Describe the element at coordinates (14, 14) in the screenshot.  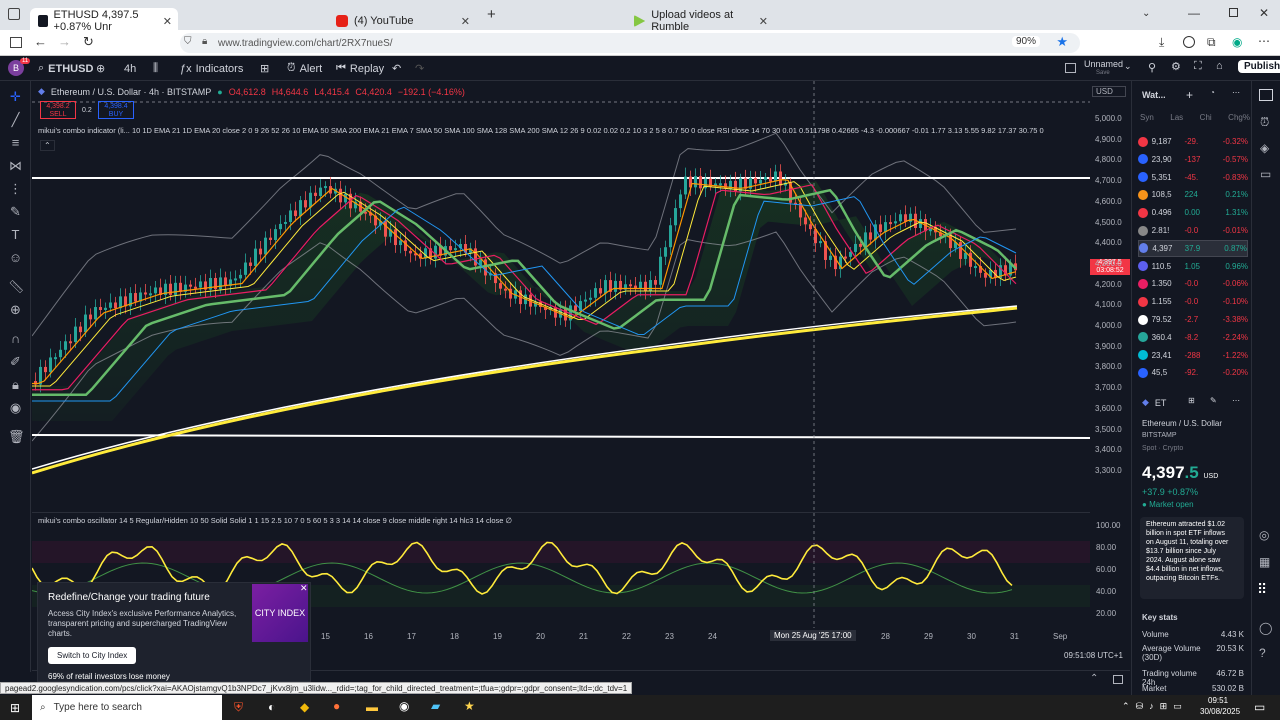
I see `tab-actions-icon` at that location.